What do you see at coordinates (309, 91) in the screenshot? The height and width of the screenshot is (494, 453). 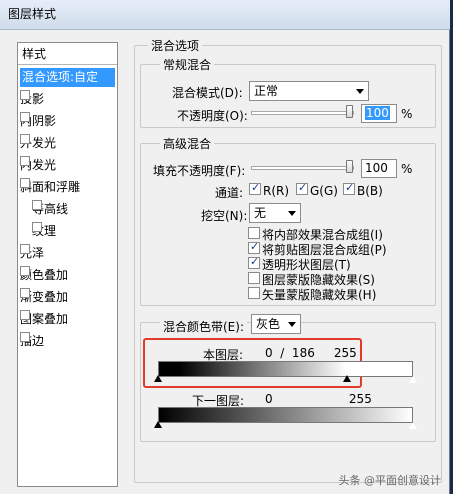 I see `blend-mode-select: 正常` at bounding box center [309, 91].